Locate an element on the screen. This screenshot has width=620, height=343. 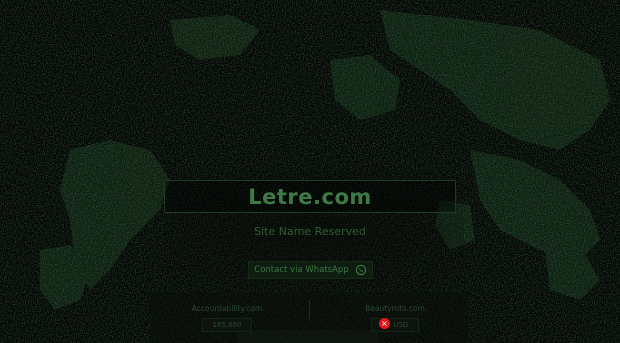
domain-title: Letre.com is located at coordinates (310, 196).